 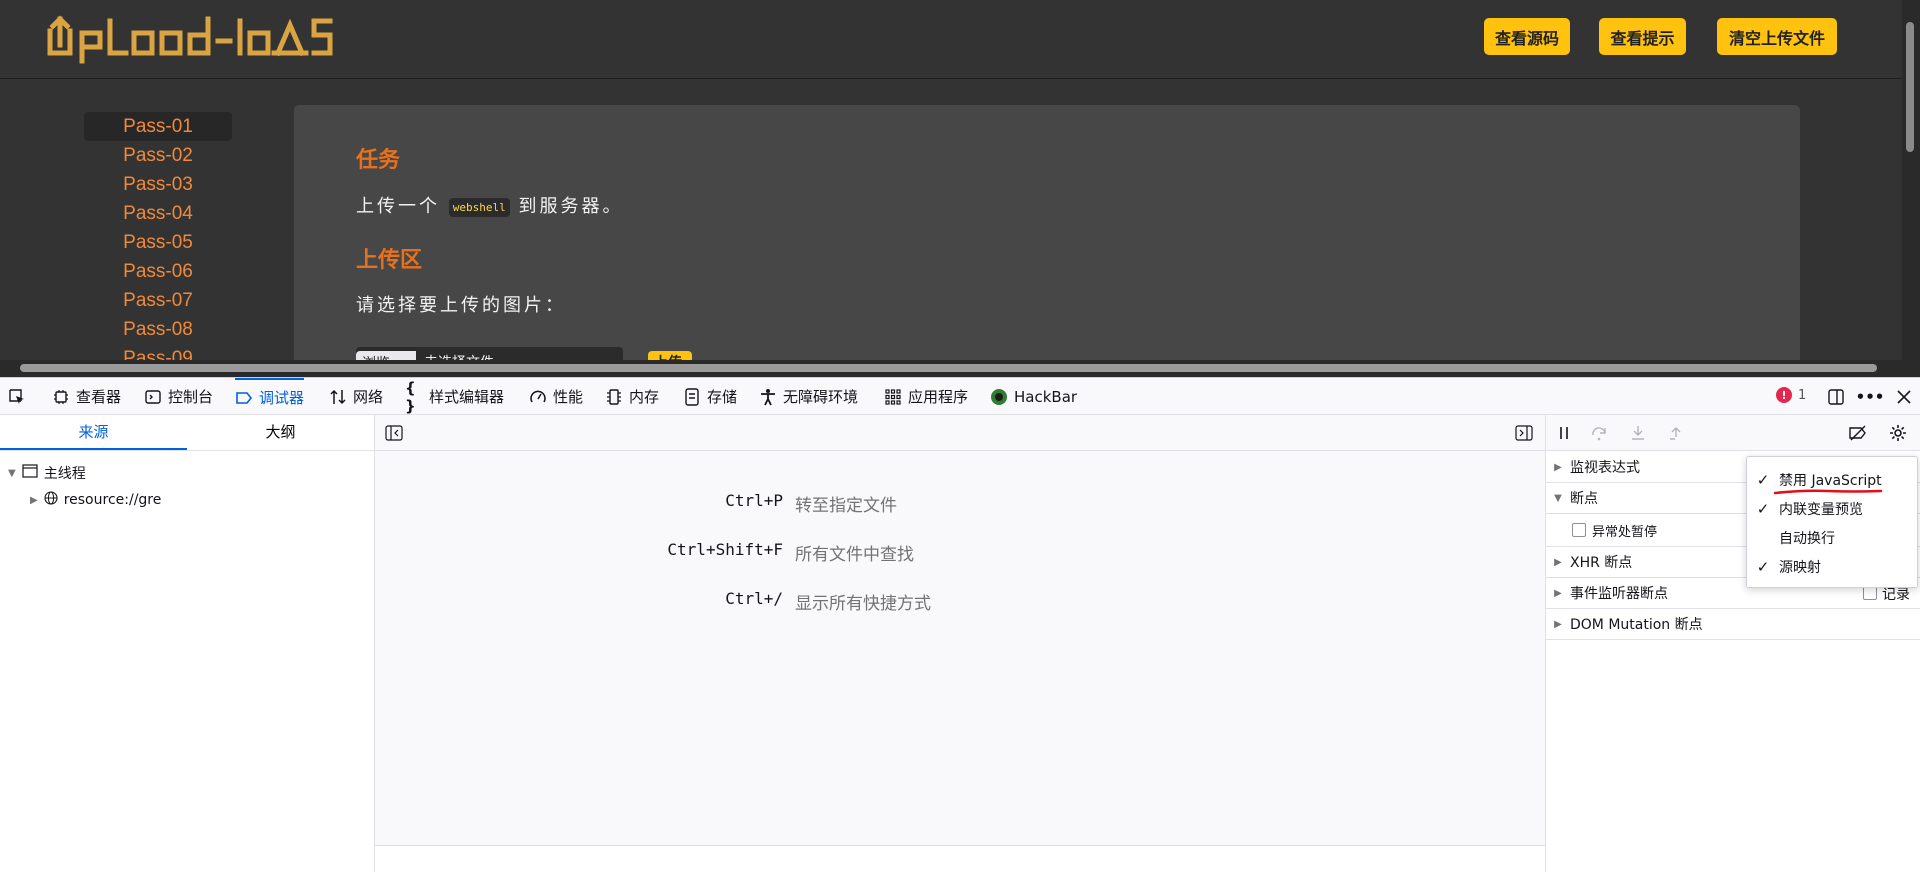 I want to click on view-source-button: 查看源码, so click(x=1527, y=36).